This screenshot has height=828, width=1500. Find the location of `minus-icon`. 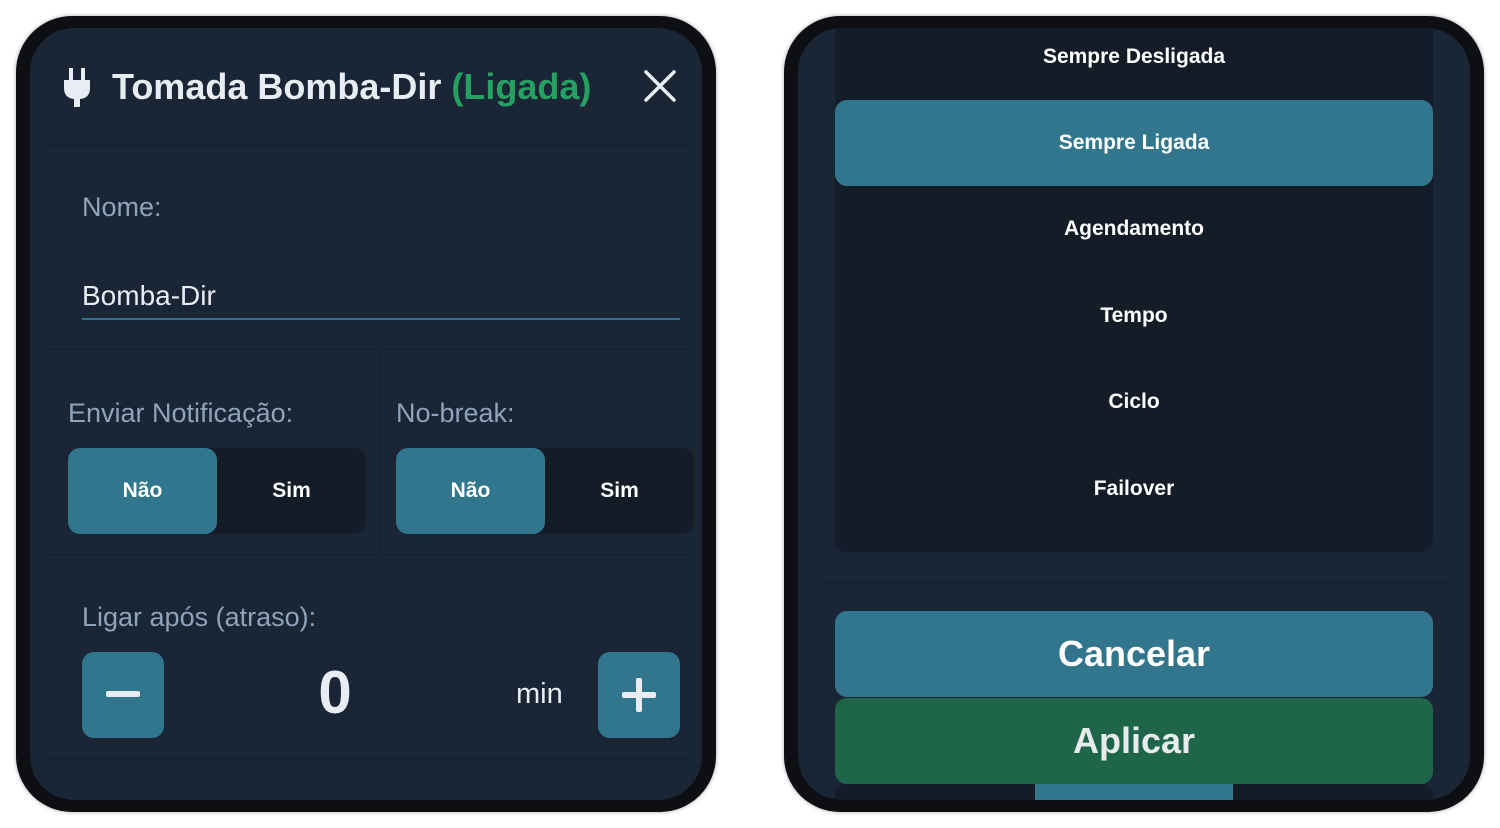

minus-icon is located at coordinates (123, 694).